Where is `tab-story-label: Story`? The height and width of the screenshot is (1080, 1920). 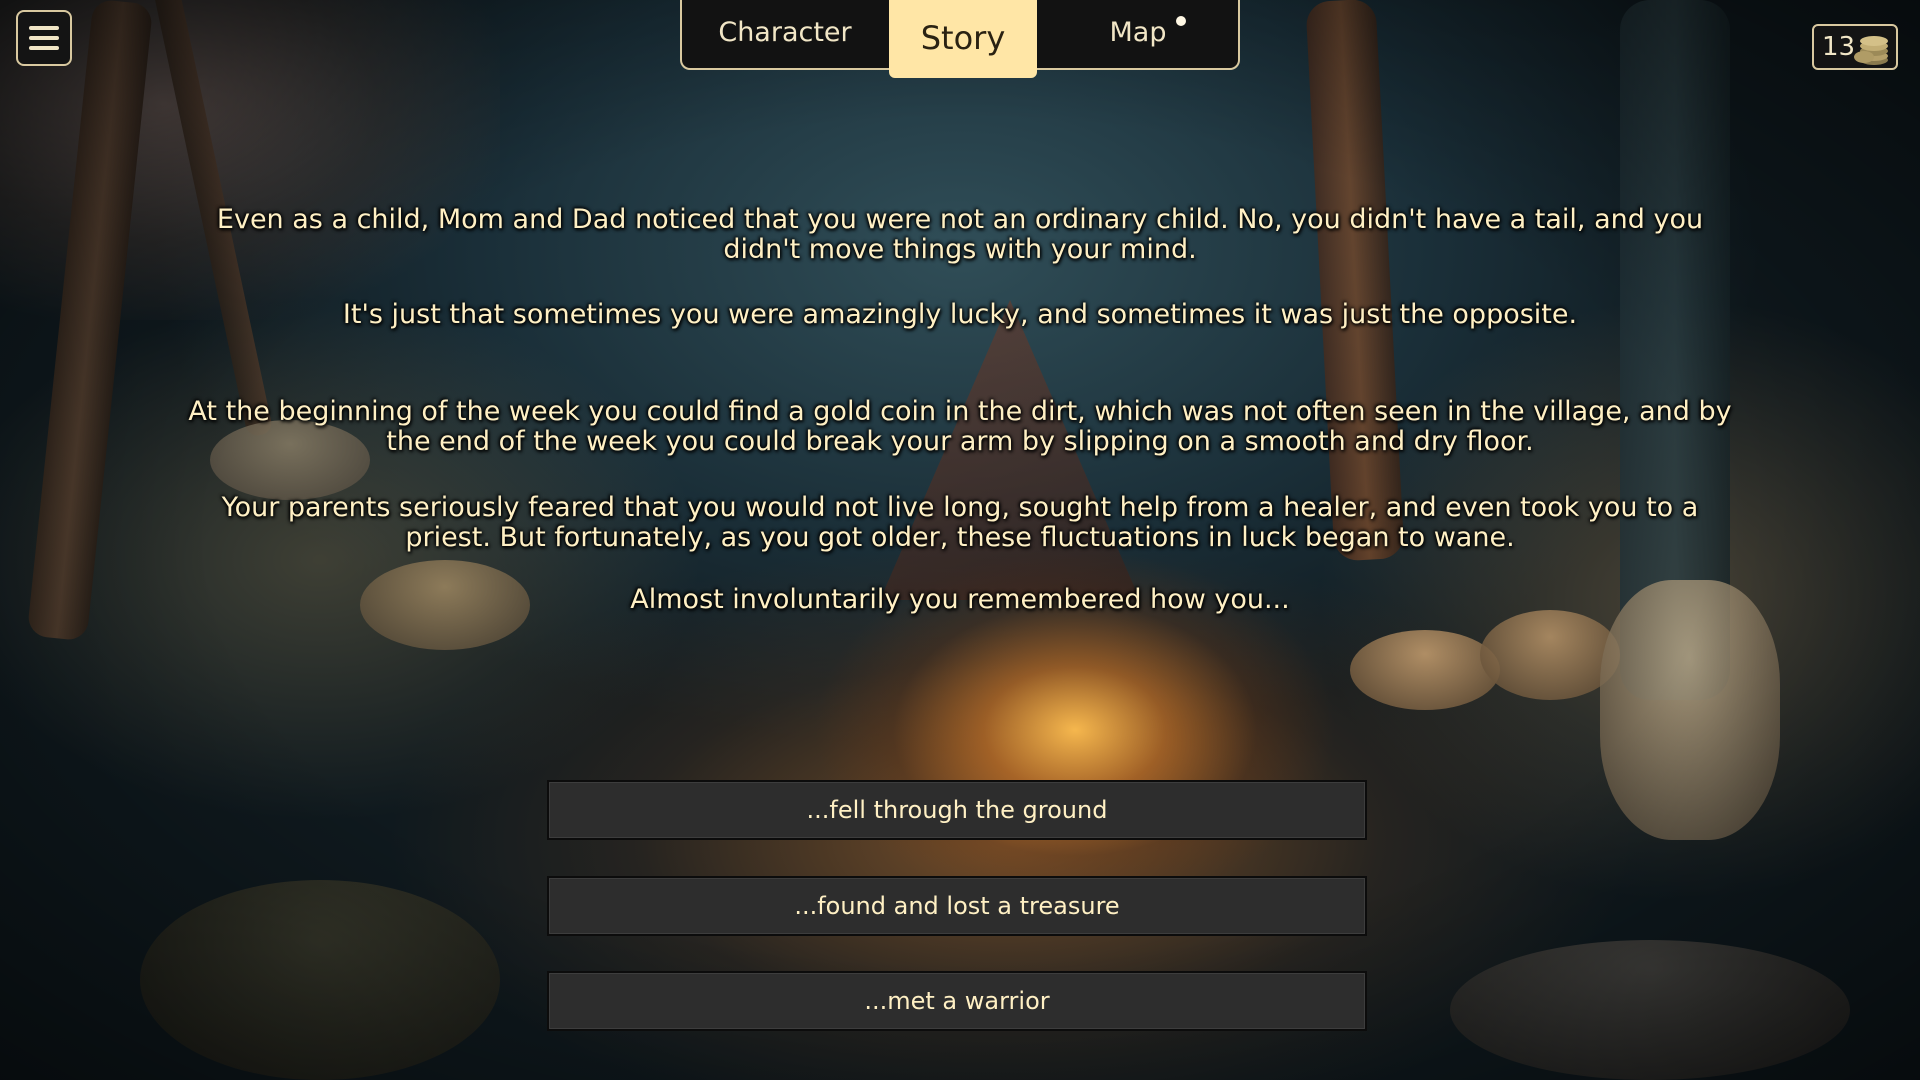
tab-story-label: Story is located at coordinates (963, 38).